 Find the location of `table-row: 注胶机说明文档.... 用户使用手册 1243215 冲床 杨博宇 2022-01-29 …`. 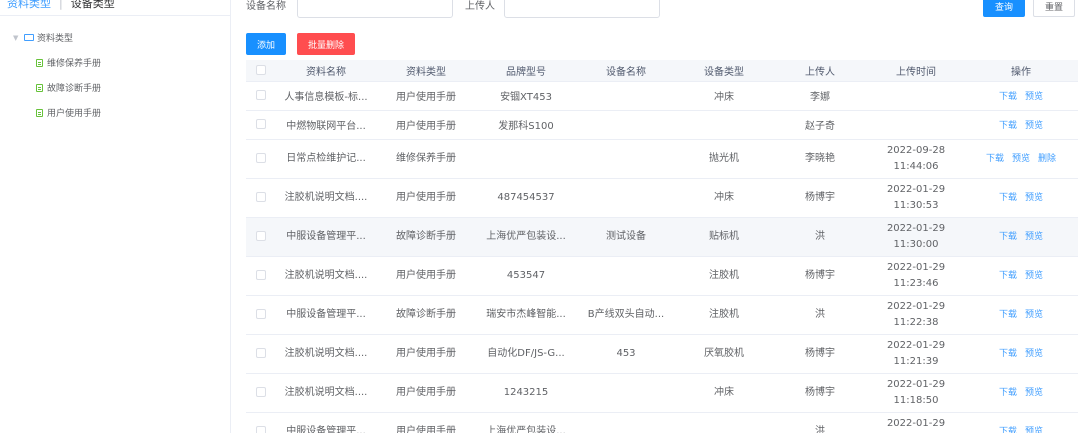

table-row: 注胶机说明文档.... 用户使用手册 1243215 冲床 杨博宇 2022-01-29 … is located at coordinates (662, 393).